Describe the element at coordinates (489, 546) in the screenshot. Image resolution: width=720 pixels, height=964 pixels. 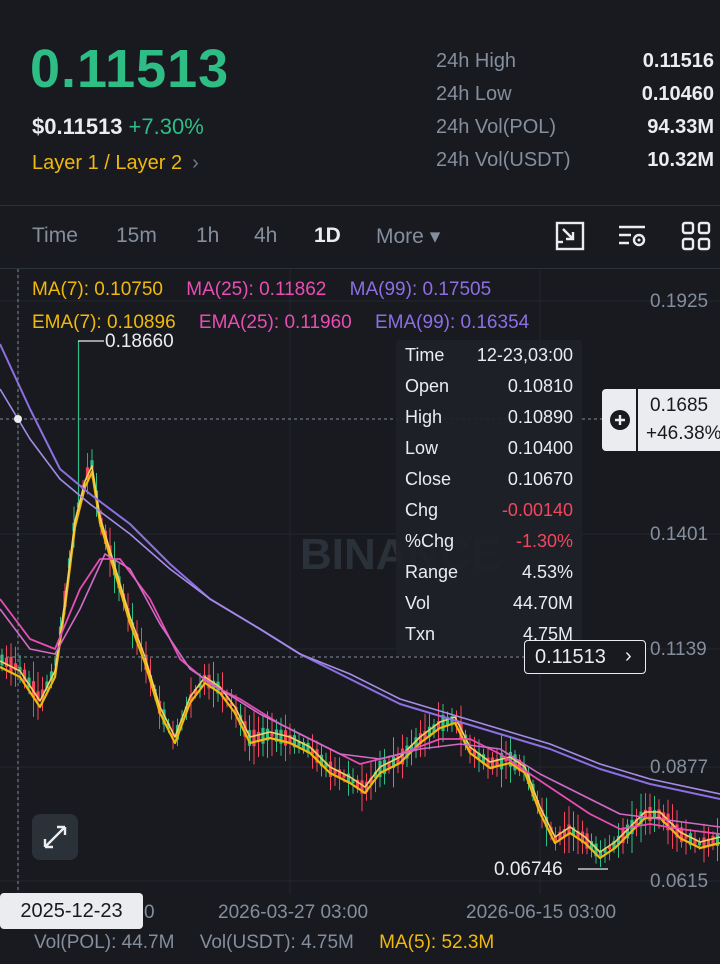
I see `tooltip-row-pct-chg: %Chg -1.30%` at that location.